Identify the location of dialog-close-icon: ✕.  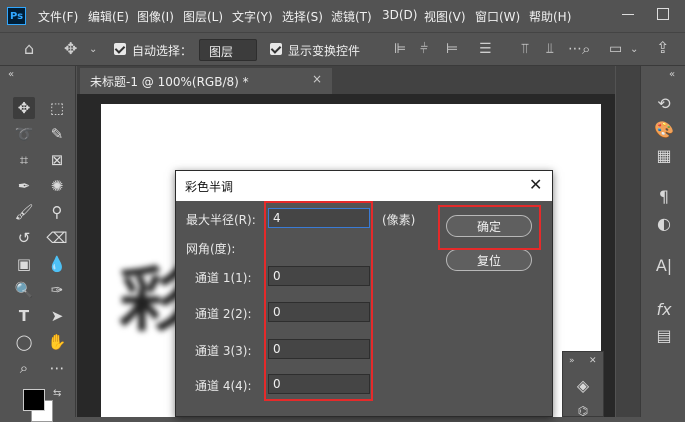
(535, 185).